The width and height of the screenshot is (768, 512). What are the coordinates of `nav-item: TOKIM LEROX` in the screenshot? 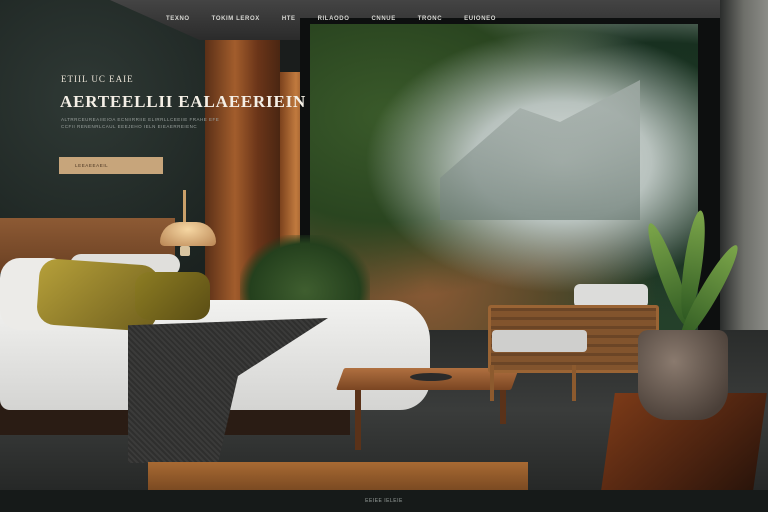 It's located at (236, 19).